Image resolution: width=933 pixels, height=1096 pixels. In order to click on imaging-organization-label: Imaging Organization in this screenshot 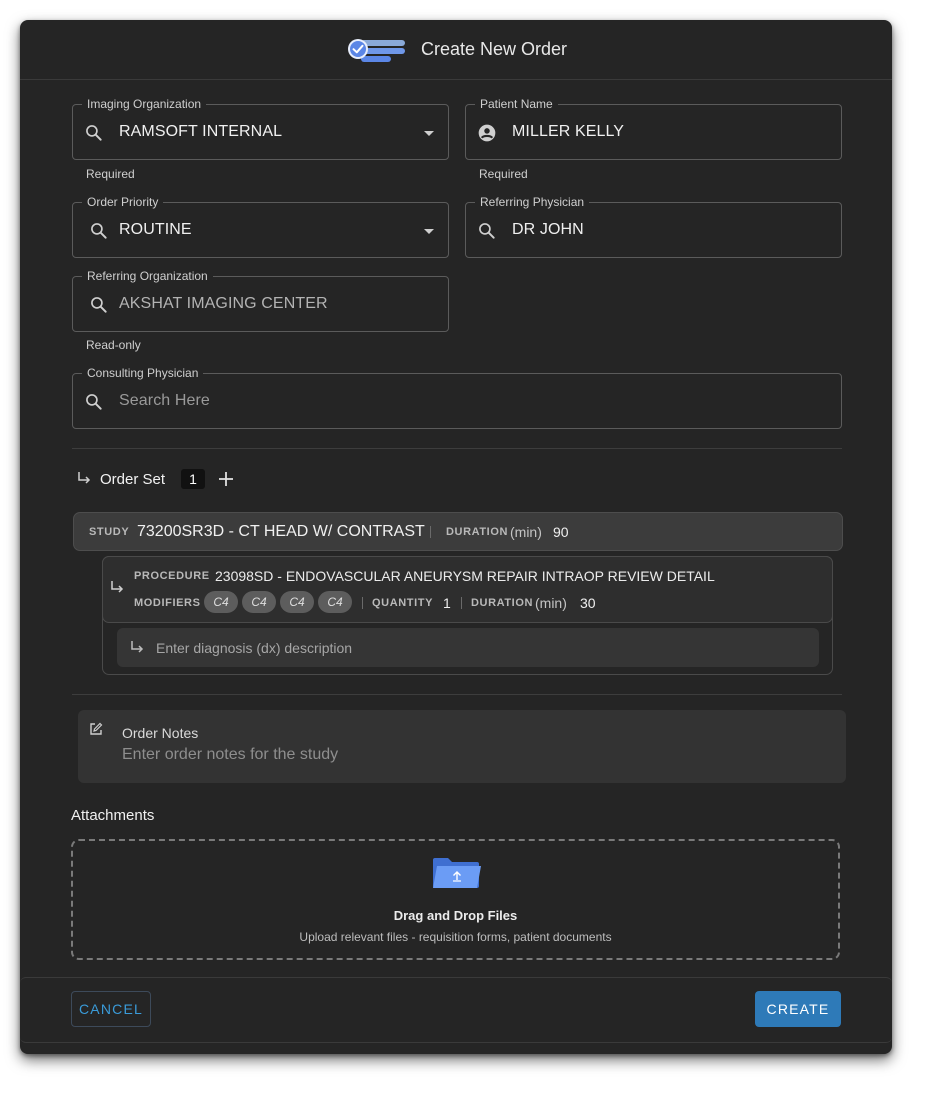, I will do `click(144, 104)`.